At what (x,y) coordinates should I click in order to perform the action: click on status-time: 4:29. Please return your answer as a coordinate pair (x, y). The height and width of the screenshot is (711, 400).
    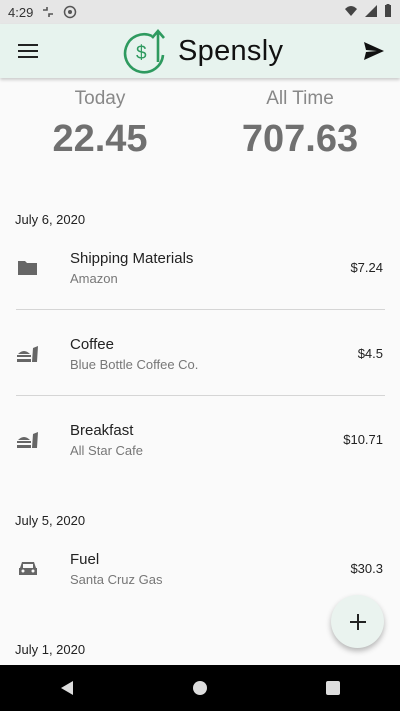
    Looking at the image, I should click on (21, 12).